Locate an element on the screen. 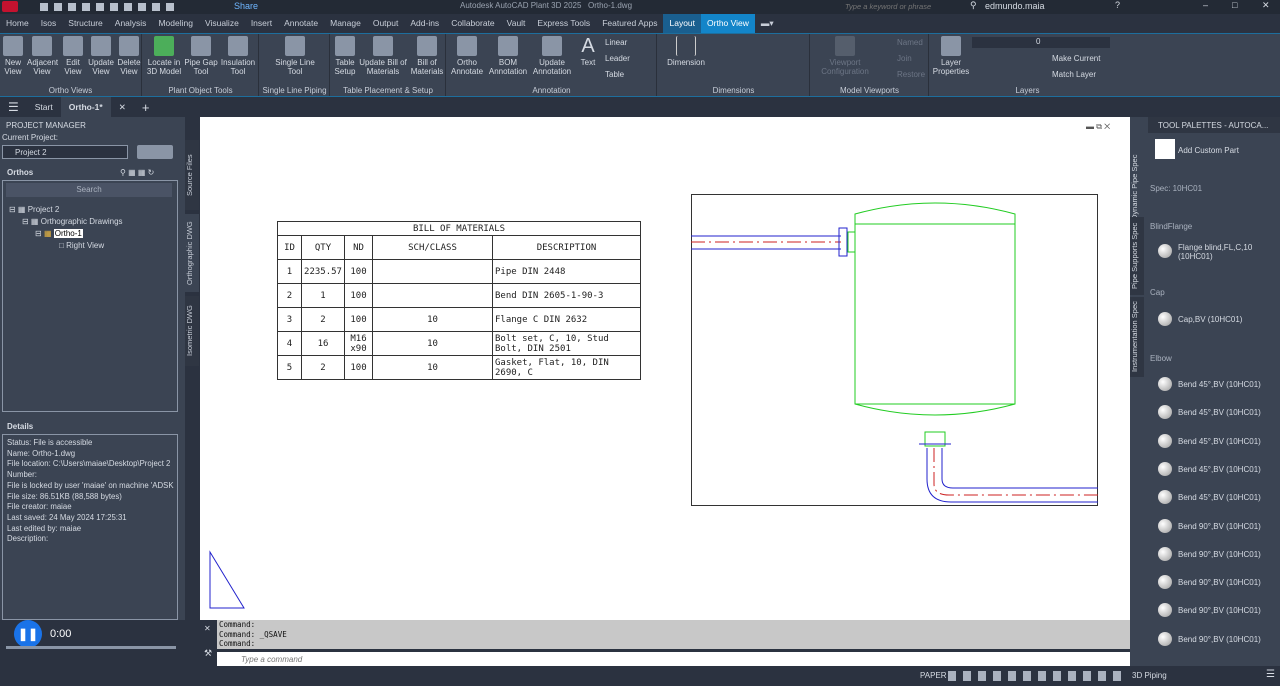 The height and width of the screenshot is (686, 1280). tab-structure: Structure is located at coordinates (85, 23).